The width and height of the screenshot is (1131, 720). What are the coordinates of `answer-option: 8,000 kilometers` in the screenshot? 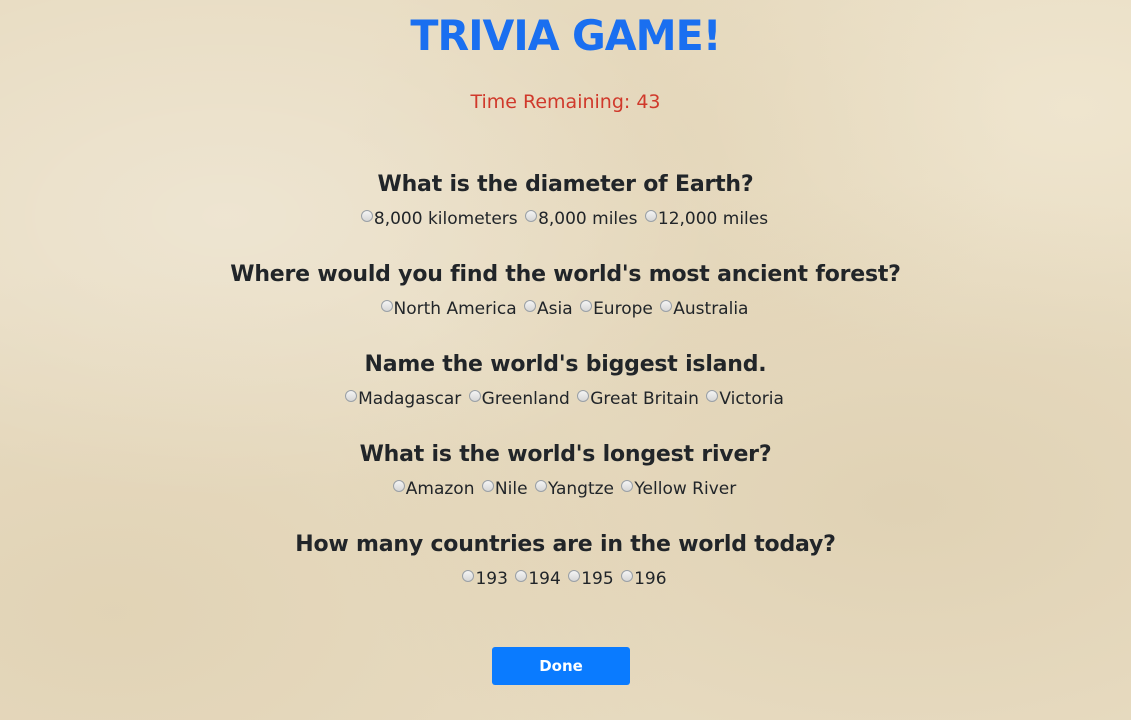 It's located at (439, 219).